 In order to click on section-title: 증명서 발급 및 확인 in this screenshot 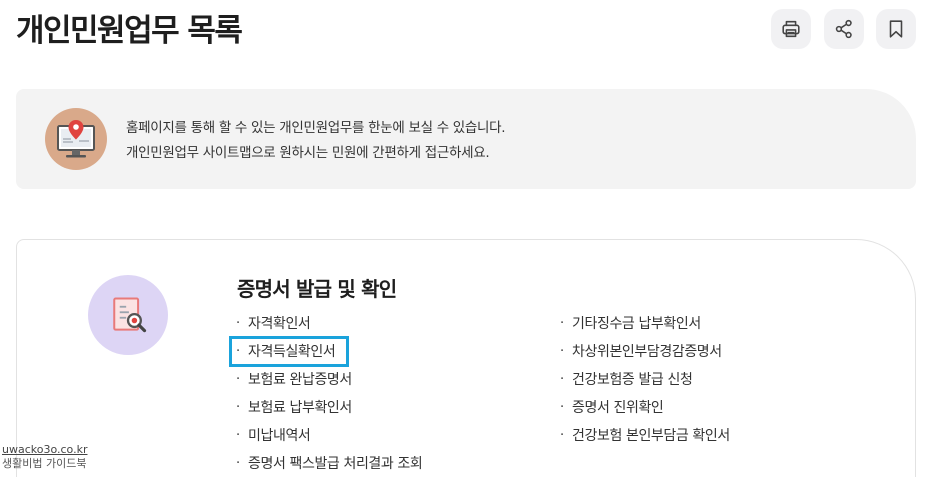, I will do `click(317, 289)`.